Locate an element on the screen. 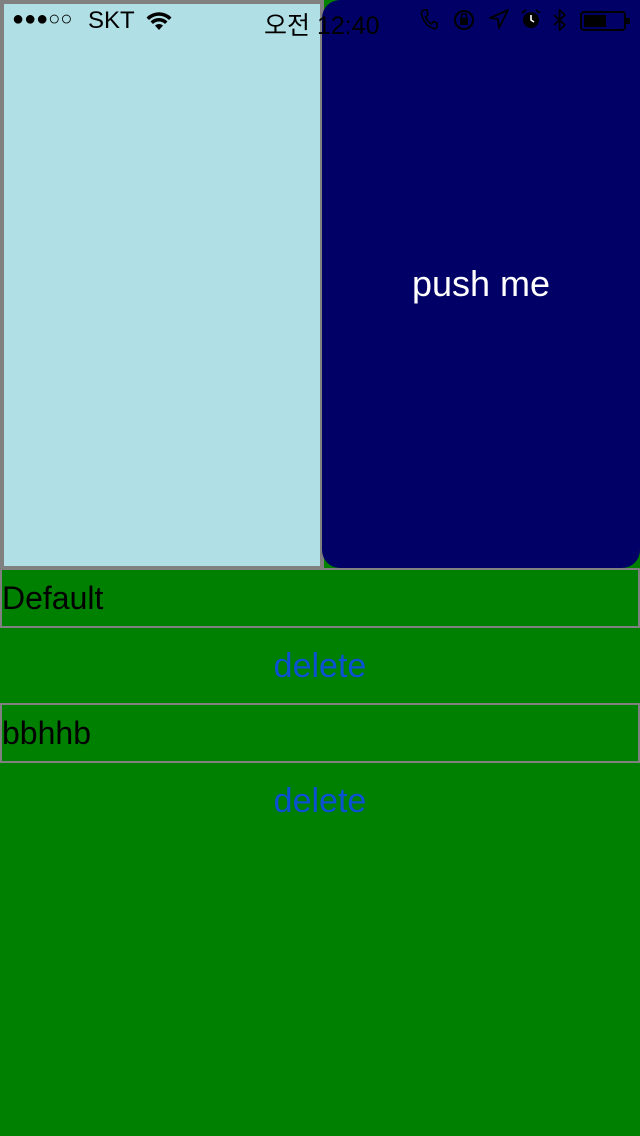 This screenshot has height=1136, width=640. list-item-text-field: bbhhb is located at coordinates (320, 733).